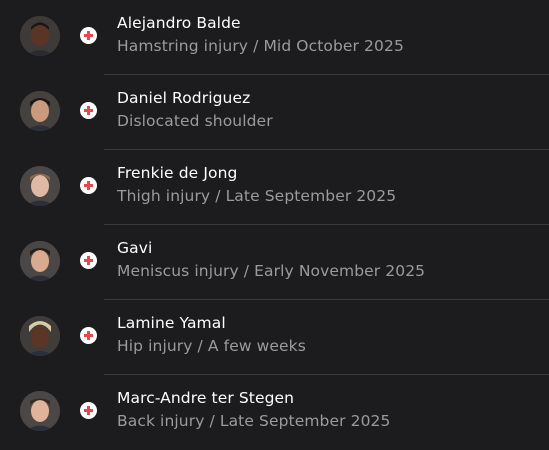 The height and width of the screenshot is (450, 549). I want to click on injury-detail: Back injury / Late September 2025, so click(254, 421).